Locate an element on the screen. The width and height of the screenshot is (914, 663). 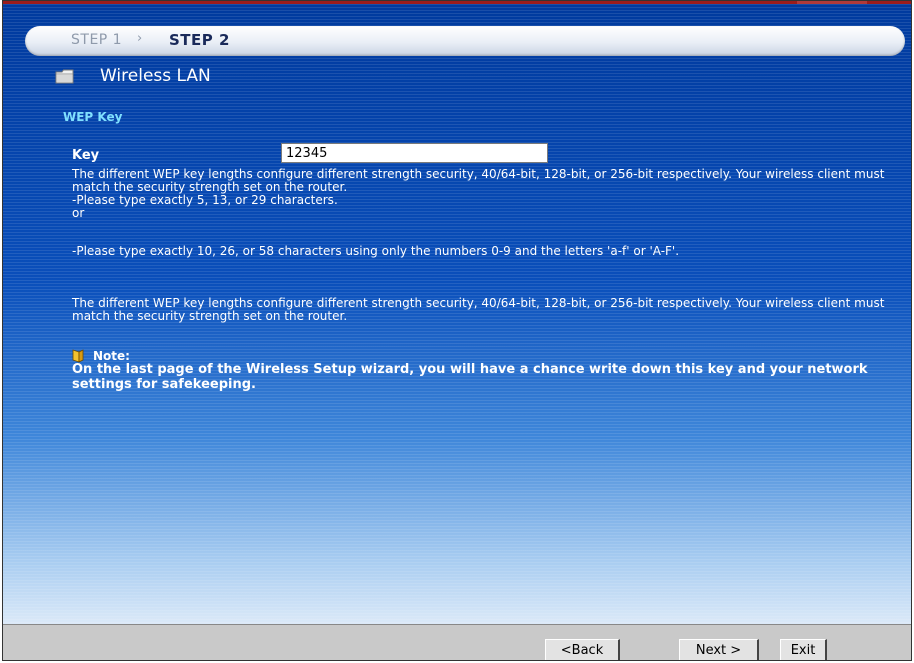
next-button: Next > is located at coordinates (719, 649).